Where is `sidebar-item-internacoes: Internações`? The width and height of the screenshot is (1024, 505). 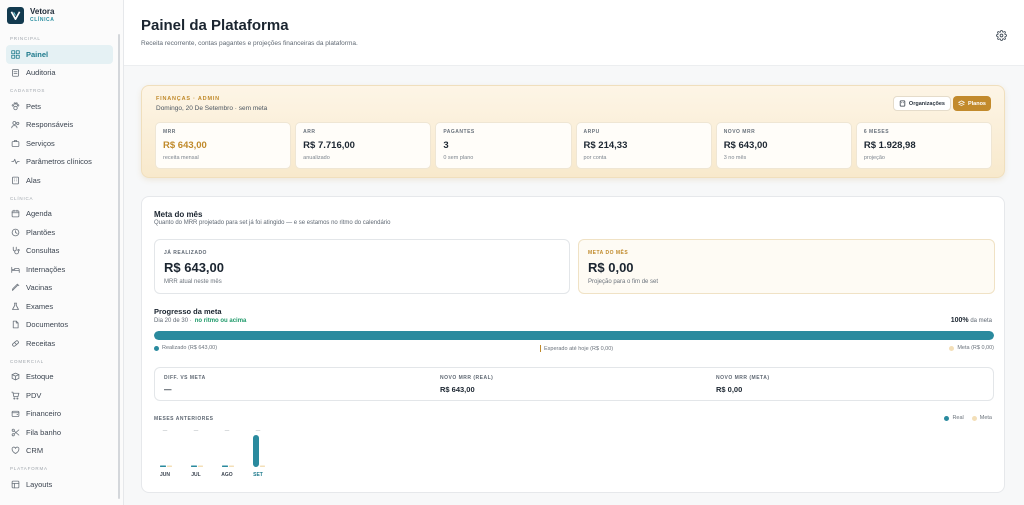 sidebar-item-internacoes: Internações is located at coordinates (59, 269).